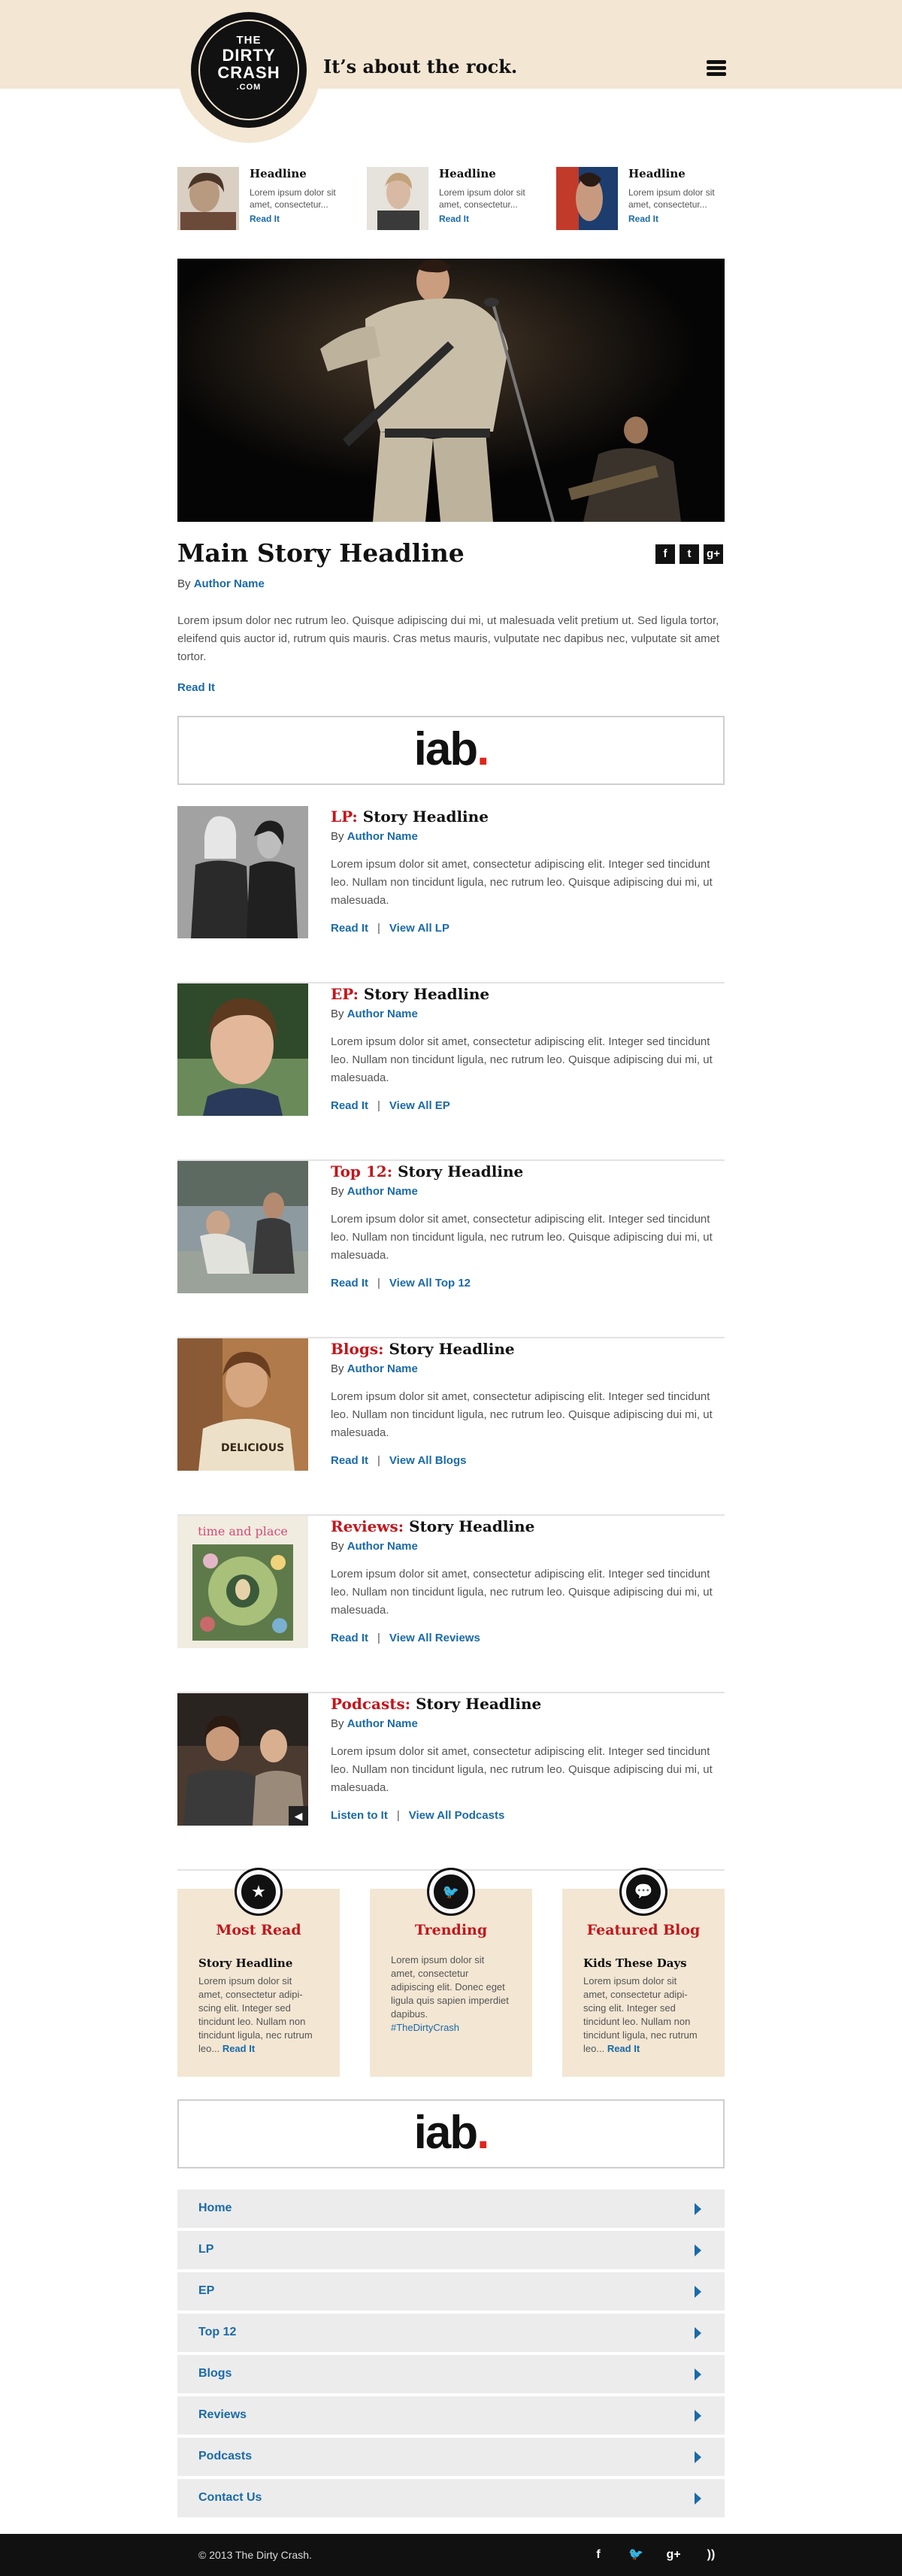  Describe the element at coordinates (451, 391) in the screenshot. I see `main-story-image` at that location.